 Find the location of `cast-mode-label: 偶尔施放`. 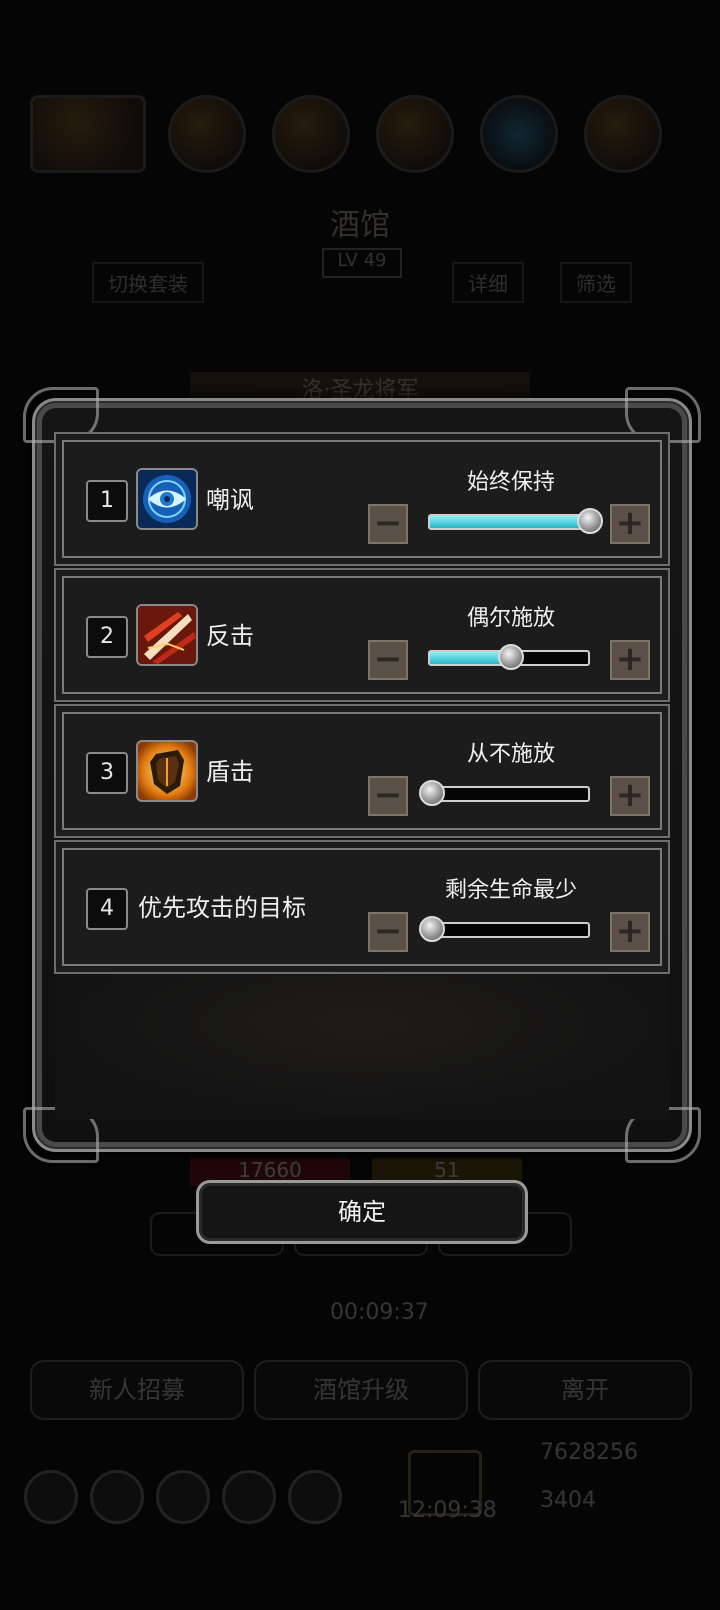

cast-mode-label: 偶尔施放 is located at coordinates (510, 618).